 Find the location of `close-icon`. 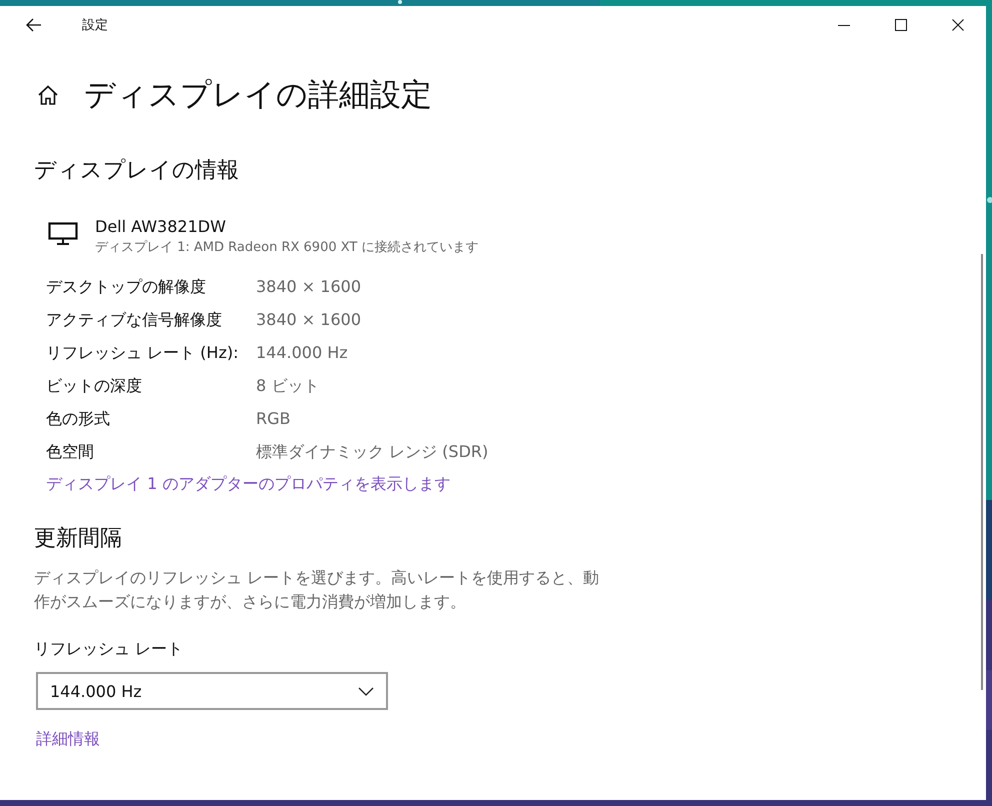

close-icon is located at coordinates (958, 25).